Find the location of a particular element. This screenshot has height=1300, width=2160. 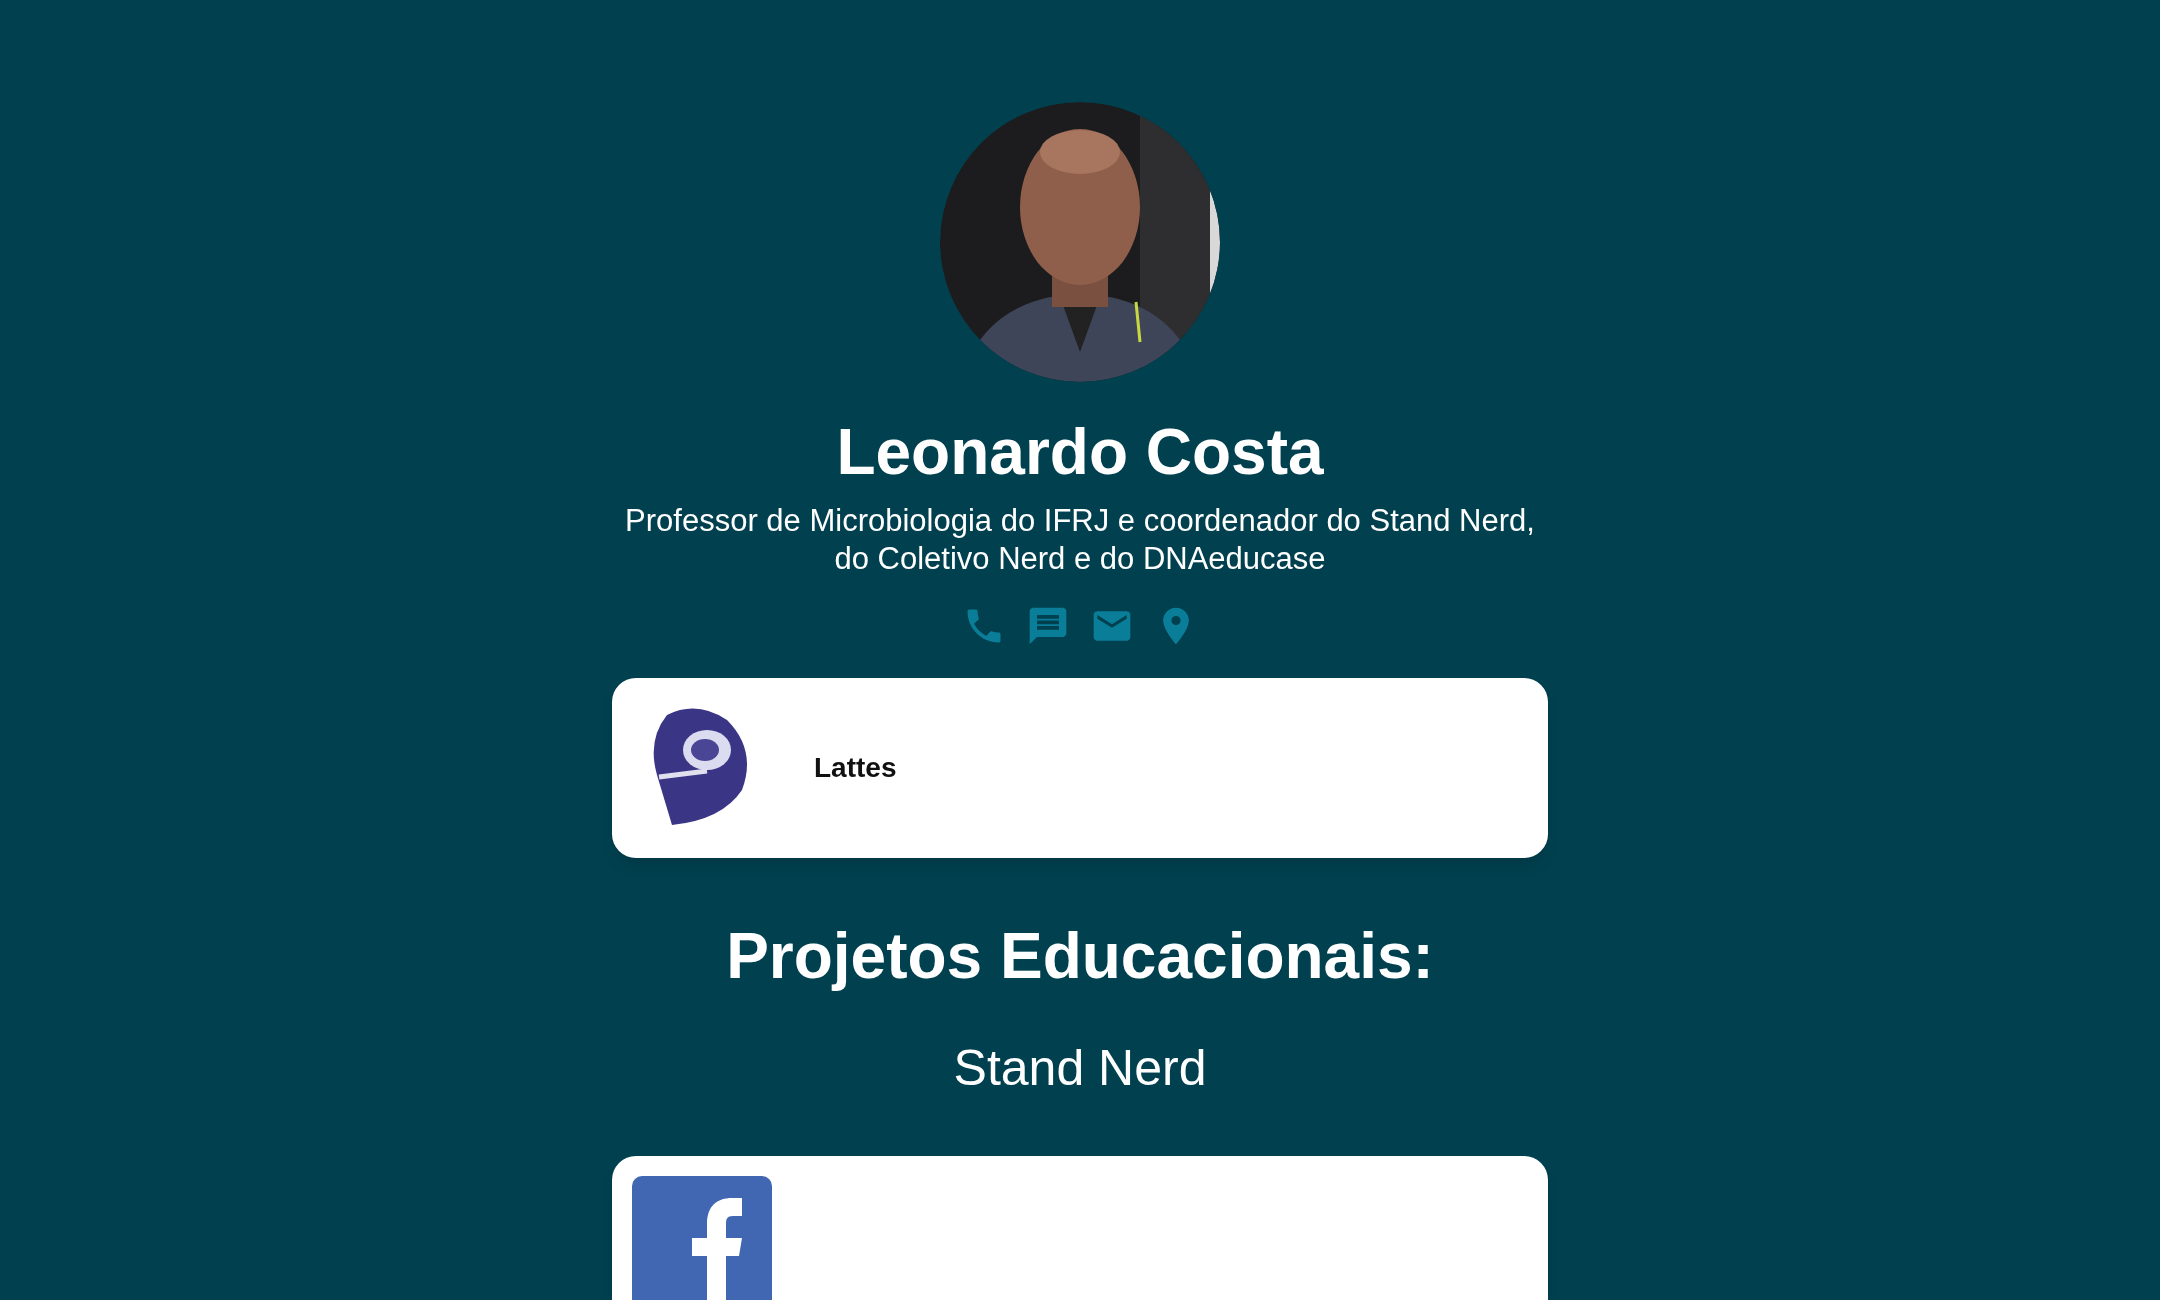

facebook-logo-icon is located at coordinates (702, 1238).